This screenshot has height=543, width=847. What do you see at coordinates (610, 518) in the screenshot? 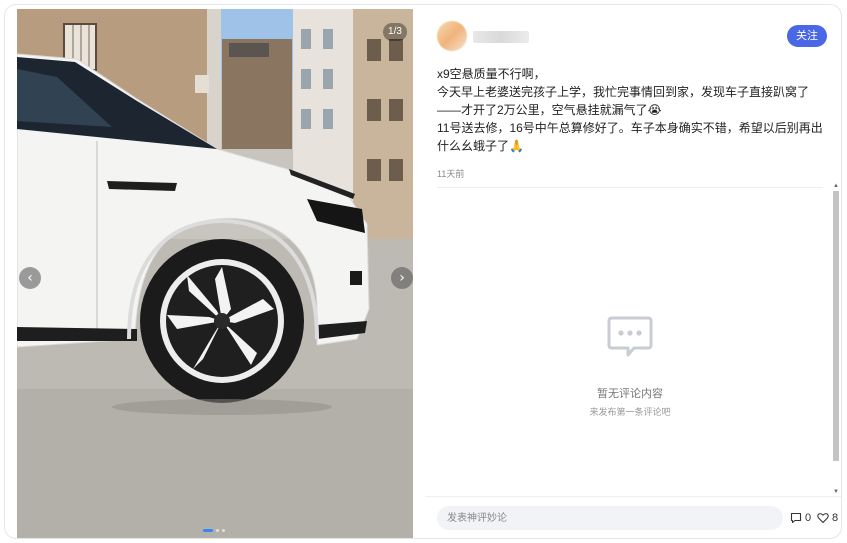
I see `comment-input` at bounding box center [610, 518].